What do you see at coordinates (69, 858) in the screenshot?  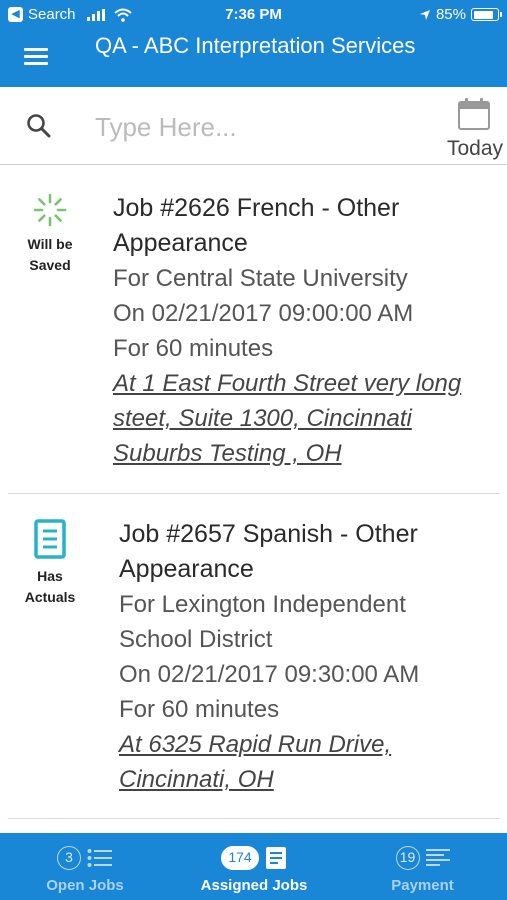 I see `count-badge: 3` at bounding box center [69, 858].